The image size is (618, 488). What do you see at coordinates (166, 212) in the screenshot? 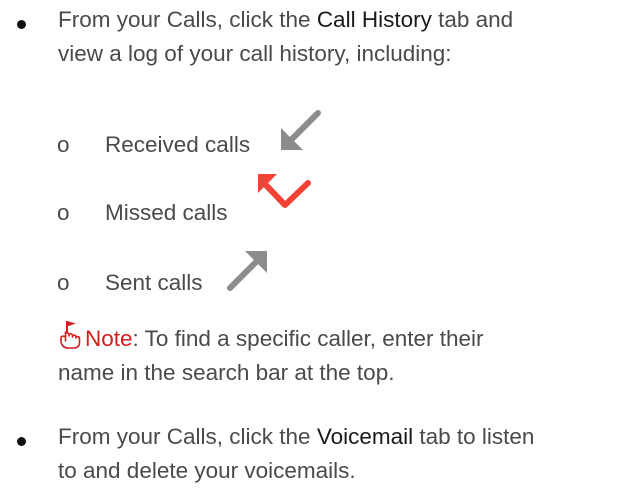
I see `sub-item-label: Missed calls` at bounding box center [166, 212].